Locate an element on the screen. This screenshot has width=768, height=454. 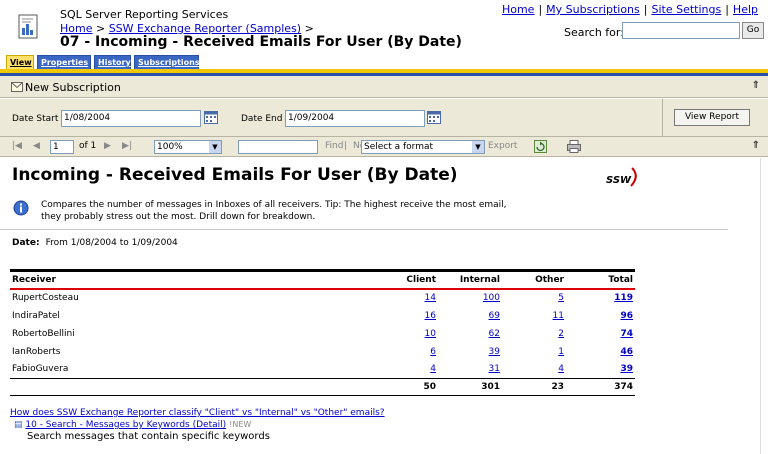
table-row: FabioGuvera 4 31 4 39 is located at coordinates (322, 370).